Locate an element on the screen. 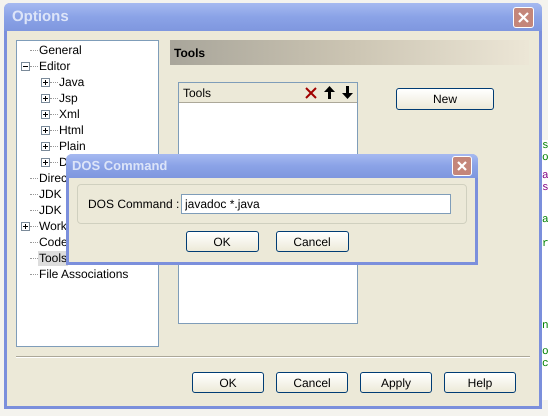 The image size is (548, 416). dialog-title: DOS Command is located at coordinates (120, 166).